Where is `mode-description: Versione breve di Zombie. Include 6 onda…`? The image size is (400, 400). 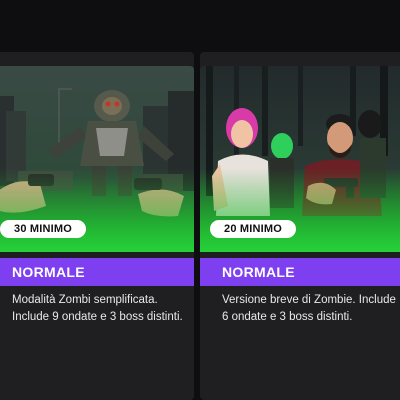
mode-description: Versione breve di Zombie. Include 6 onda… is located at coordinates (309, 308).